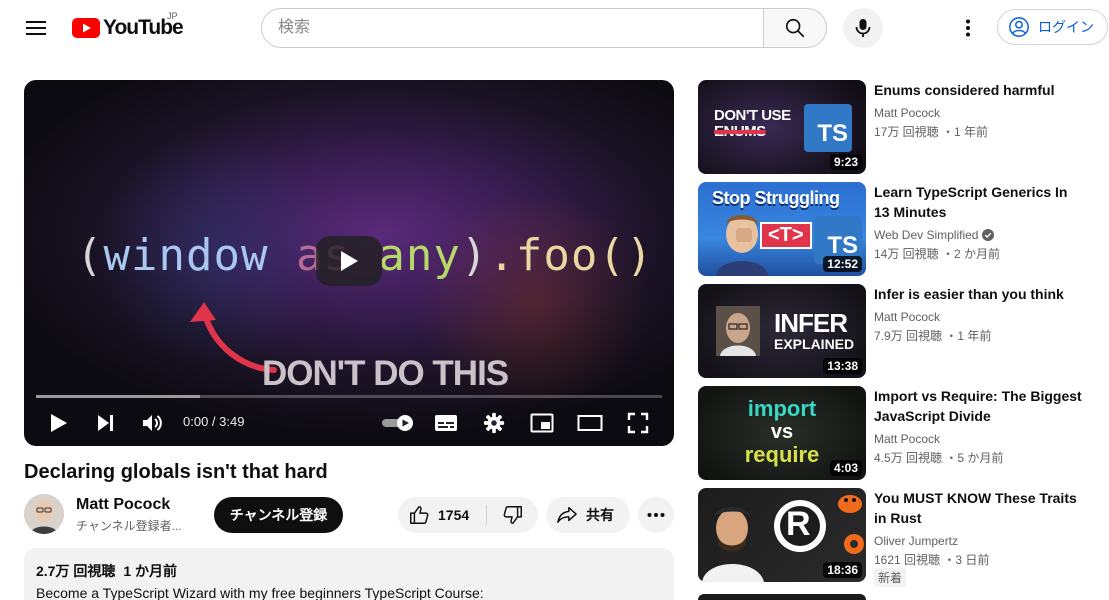 The height and width of the screenshot is (600, 1109). Describe the element at coordinates (1066, 27) in the screenshot. I see `signin-label: ログイン` at that location.